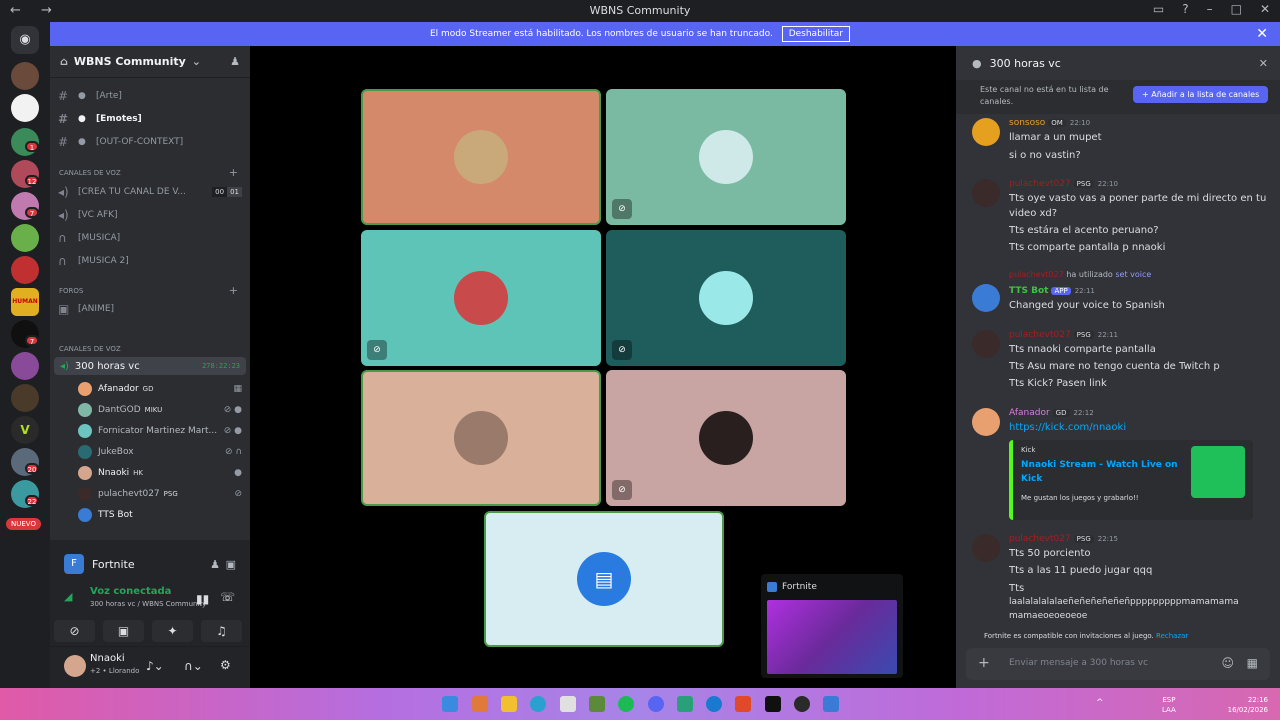 The height and width of the screenshot is (720, 1280). What do you see at coordinates (1067, 427) in the screenshot?
I see `message-link: https://kick.com/nnaoki` at bounding box center [1067, 427].